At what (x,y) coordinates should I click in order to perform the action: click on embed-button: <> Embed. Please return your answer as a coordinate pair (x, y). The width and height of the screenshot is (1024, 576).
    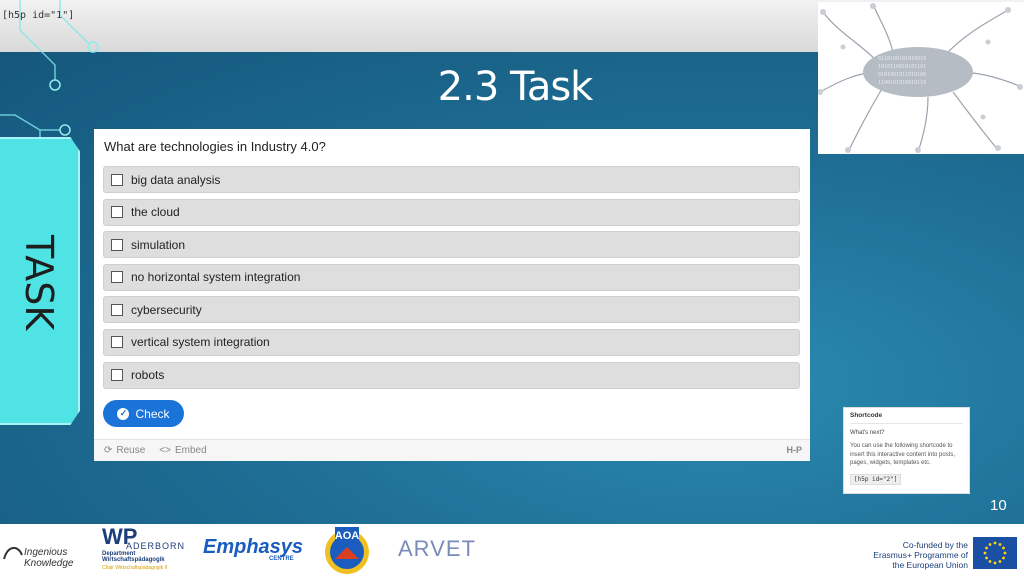
    Looking at the image, I should click on (182, 450).